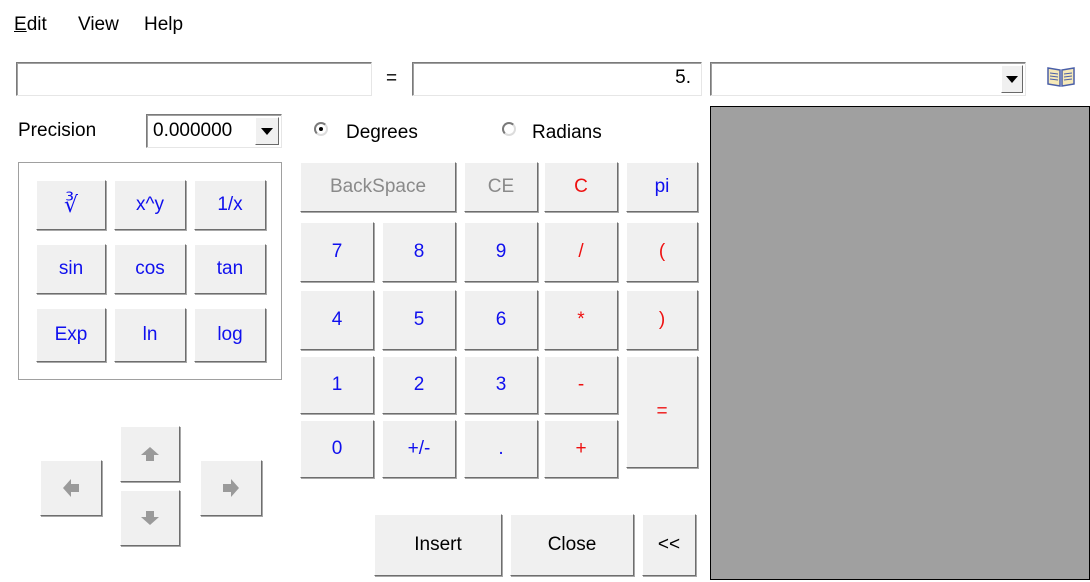 The height and width of the screenshot is (582, 1090). I want to click on key-0: 0, so click(337, 449).